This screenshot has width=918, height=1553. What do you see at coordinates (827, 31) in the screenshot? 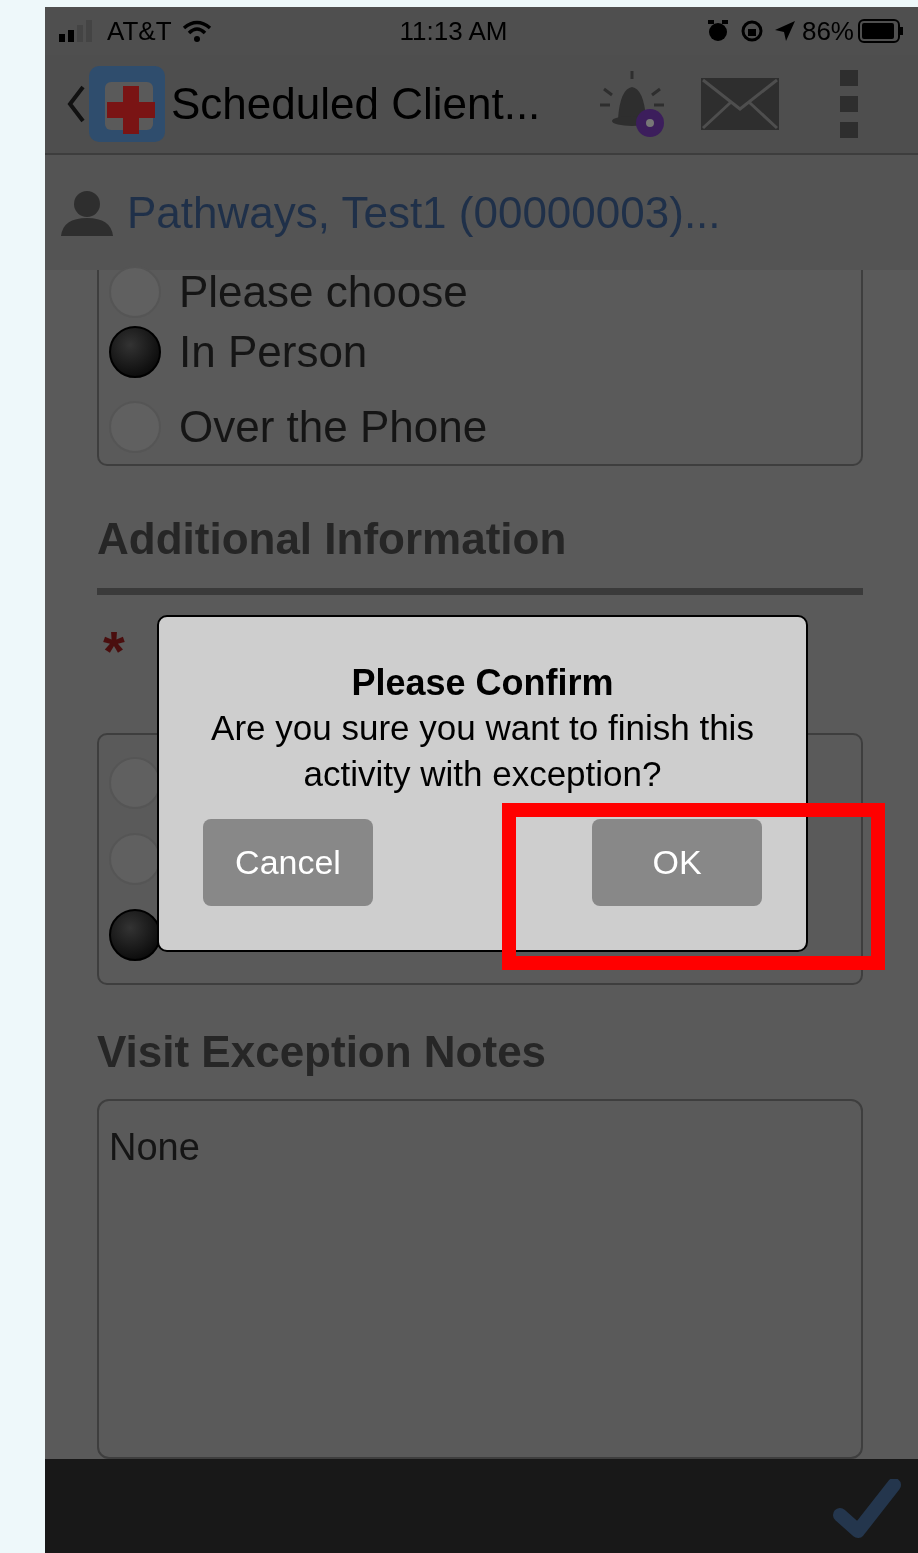
I see `battery-percent-text: 86%` at bounding box center [827, 31].